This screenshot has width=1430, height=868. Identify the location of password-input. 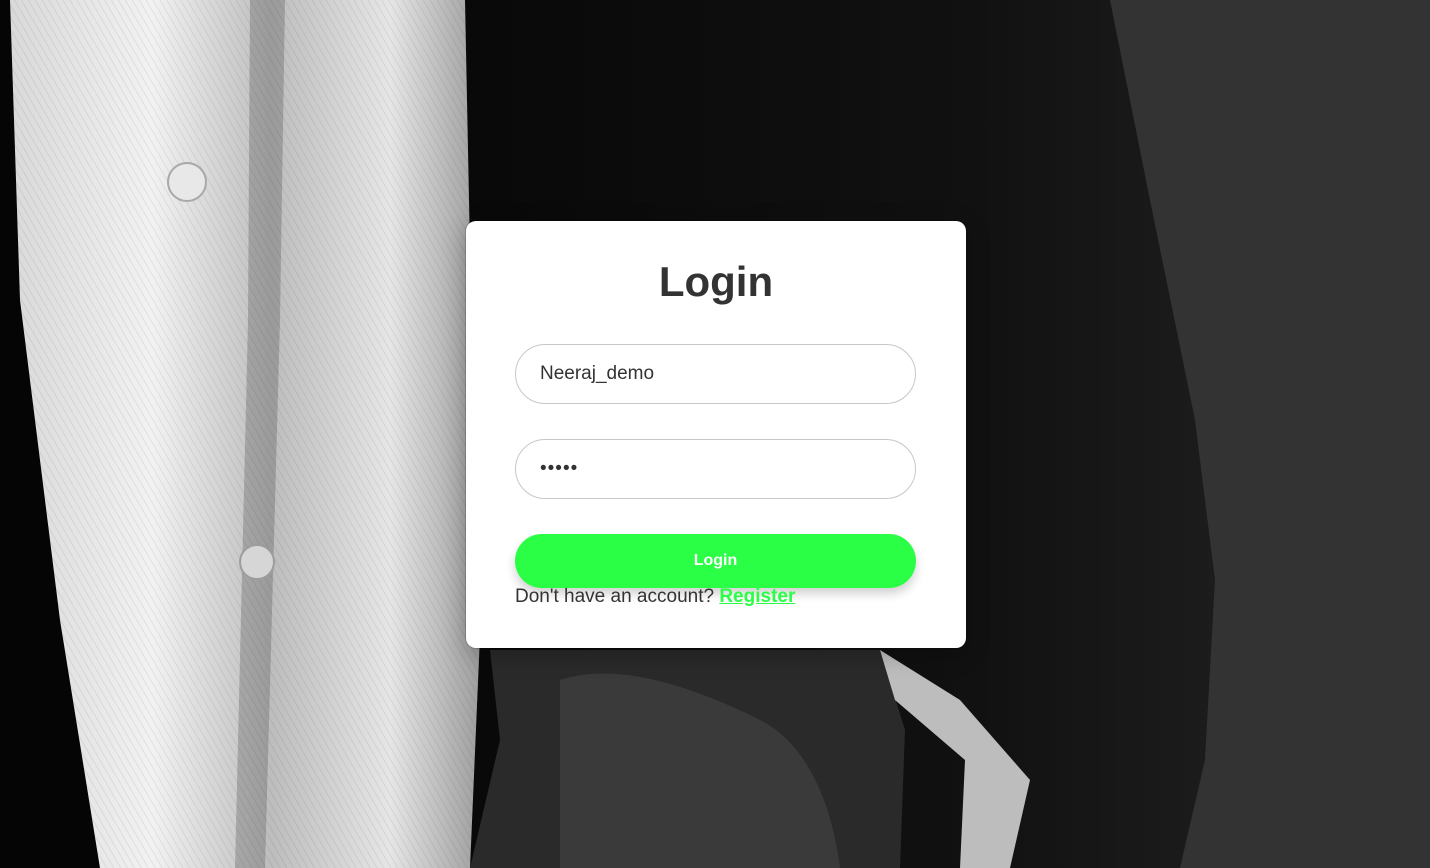
(715, 469).